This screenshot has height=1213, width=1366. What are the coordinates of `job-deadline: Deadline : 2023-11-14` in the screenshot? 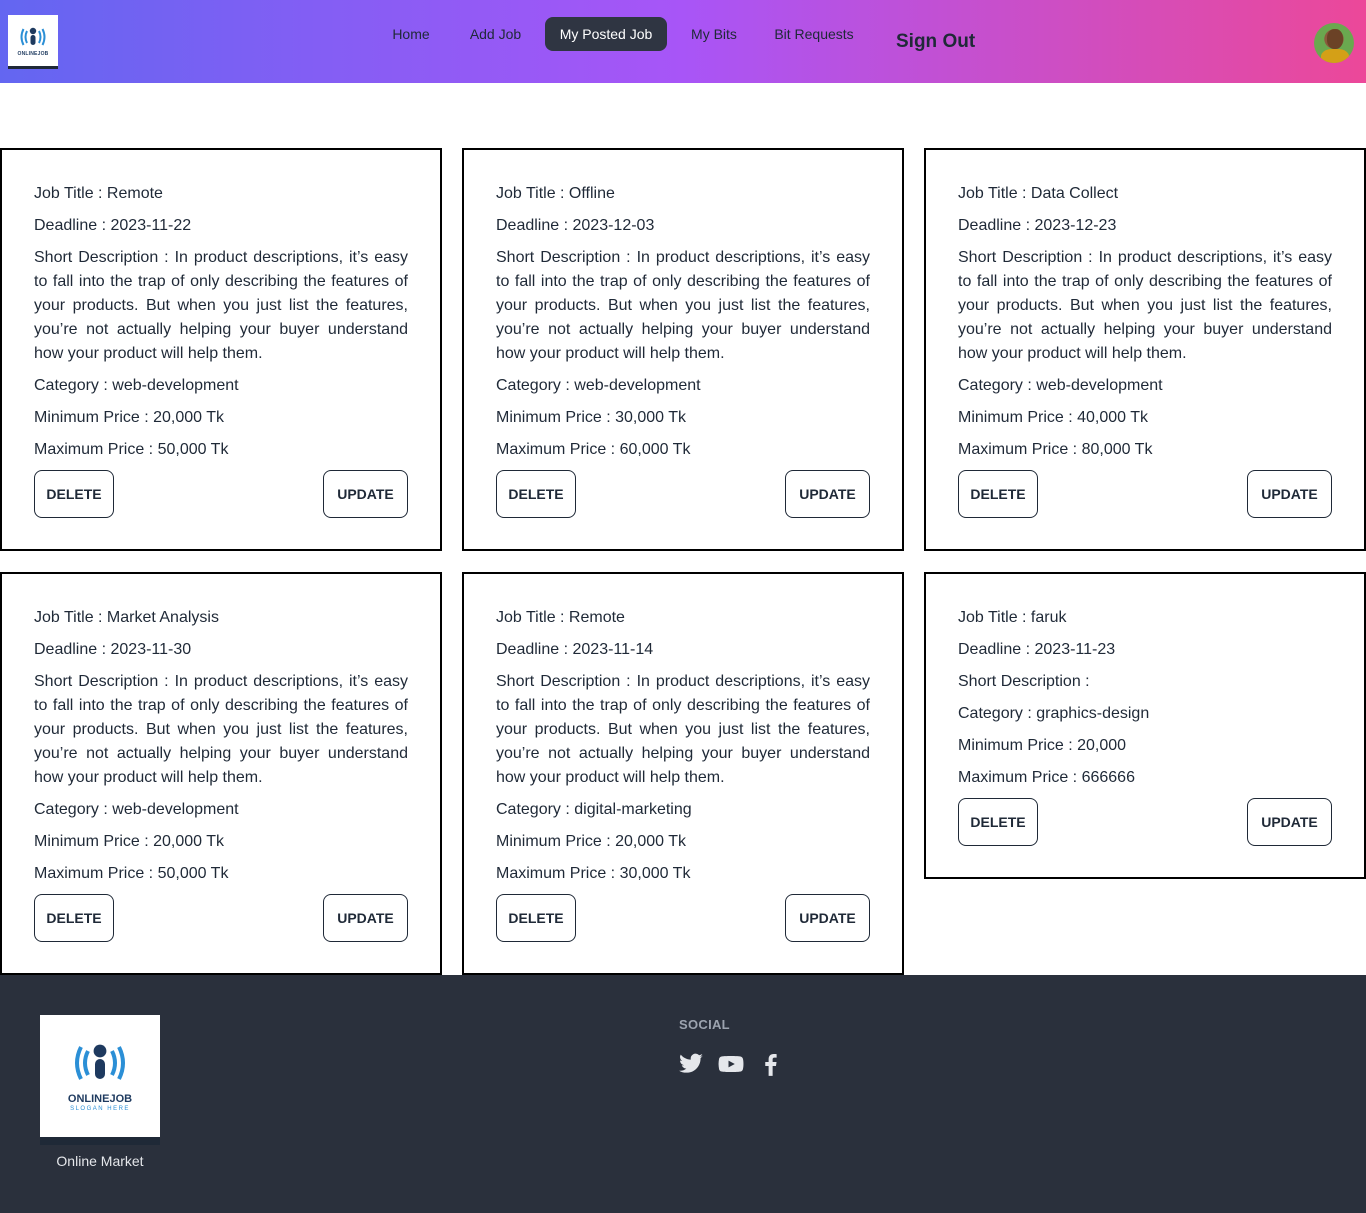 It's located at (683, 650).